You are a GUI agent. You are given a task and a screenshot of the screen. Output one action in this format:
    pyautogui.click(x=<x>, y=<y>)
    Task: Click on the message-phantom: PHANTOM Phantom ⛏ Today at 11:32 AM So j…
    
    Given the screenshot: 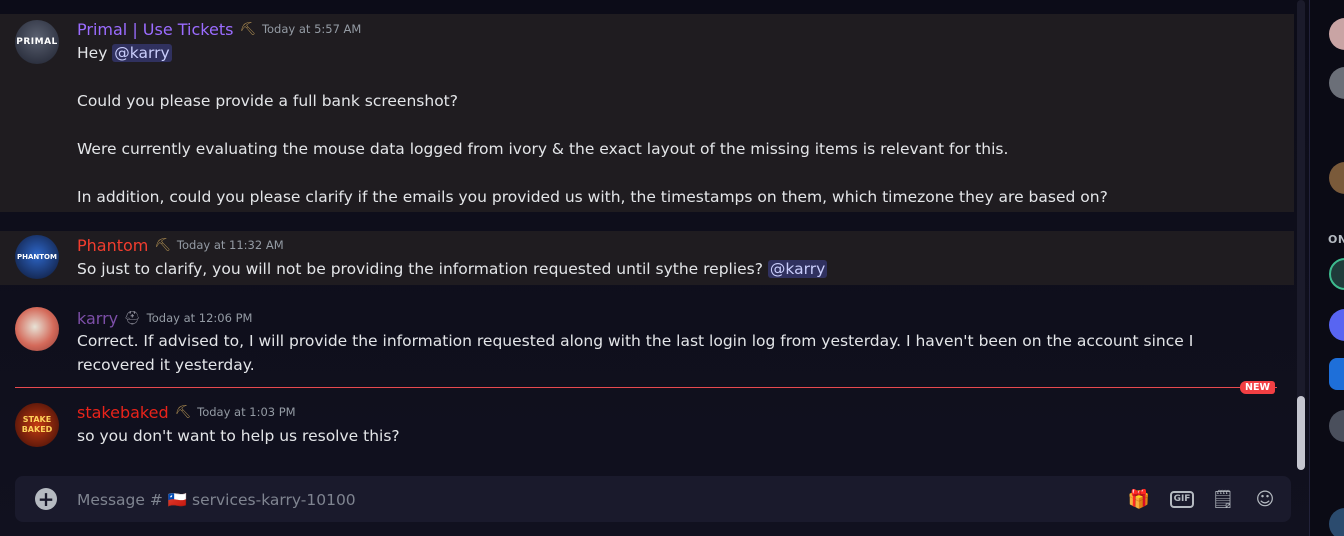 What is the action you would take?
    pyautogui.click(x=647, y=258)
    